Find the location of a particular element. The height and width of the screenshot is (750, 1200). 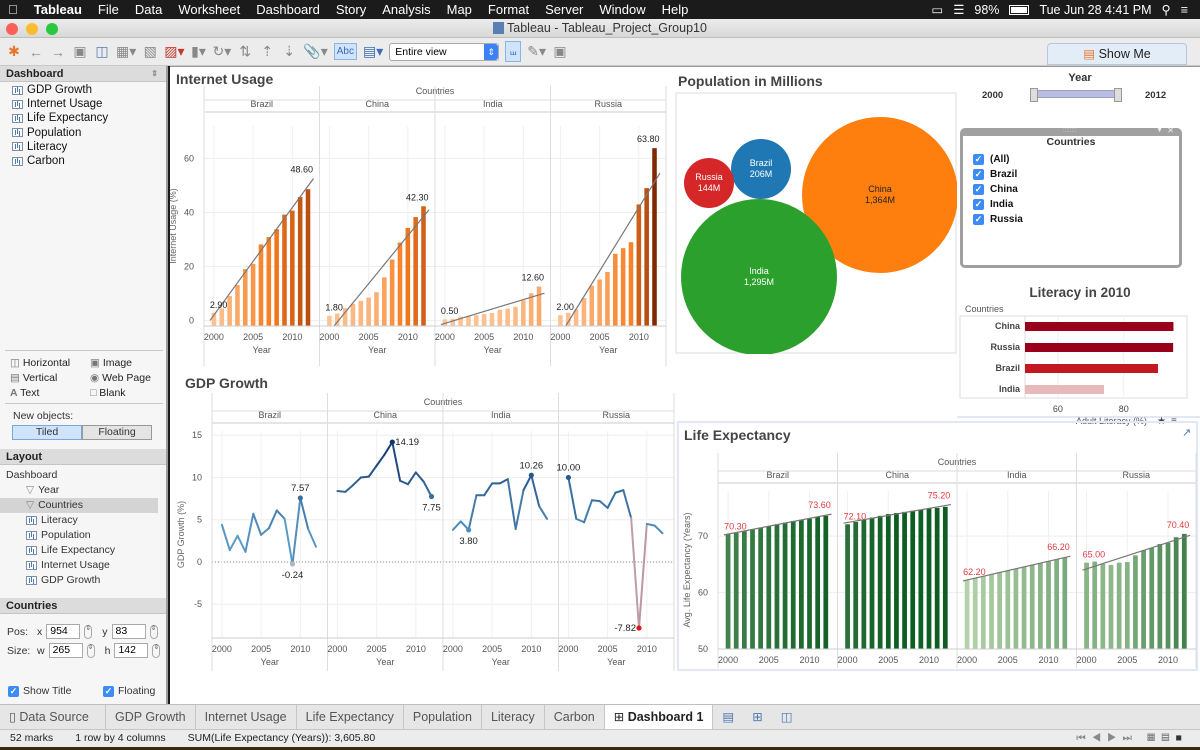

object-horizontal: ◫ Horizontal is located at coordinates (50, 363).